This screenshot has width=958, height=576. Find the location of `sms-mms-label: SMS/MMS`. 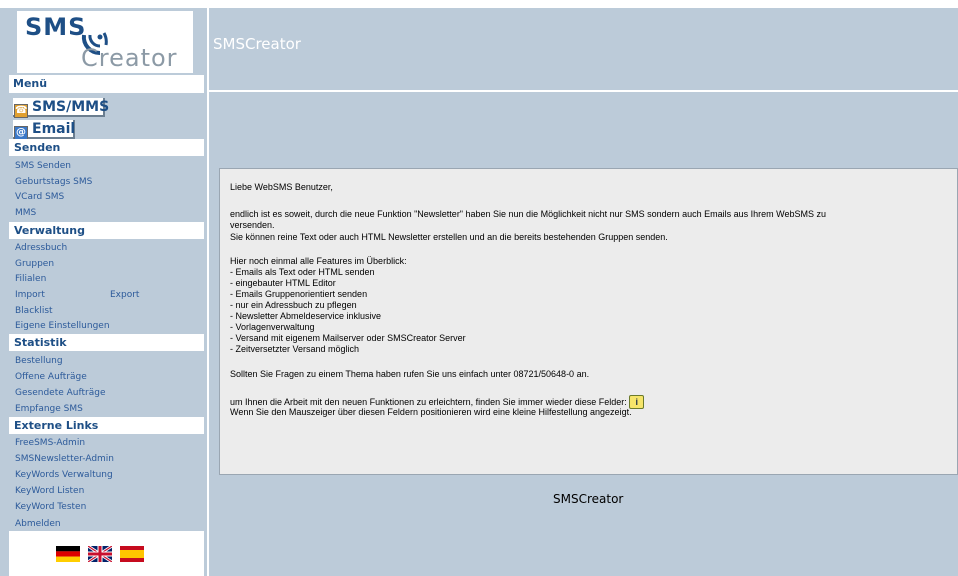

sms-mms-label: SMS/MMS is located at coordinates (71, 107).